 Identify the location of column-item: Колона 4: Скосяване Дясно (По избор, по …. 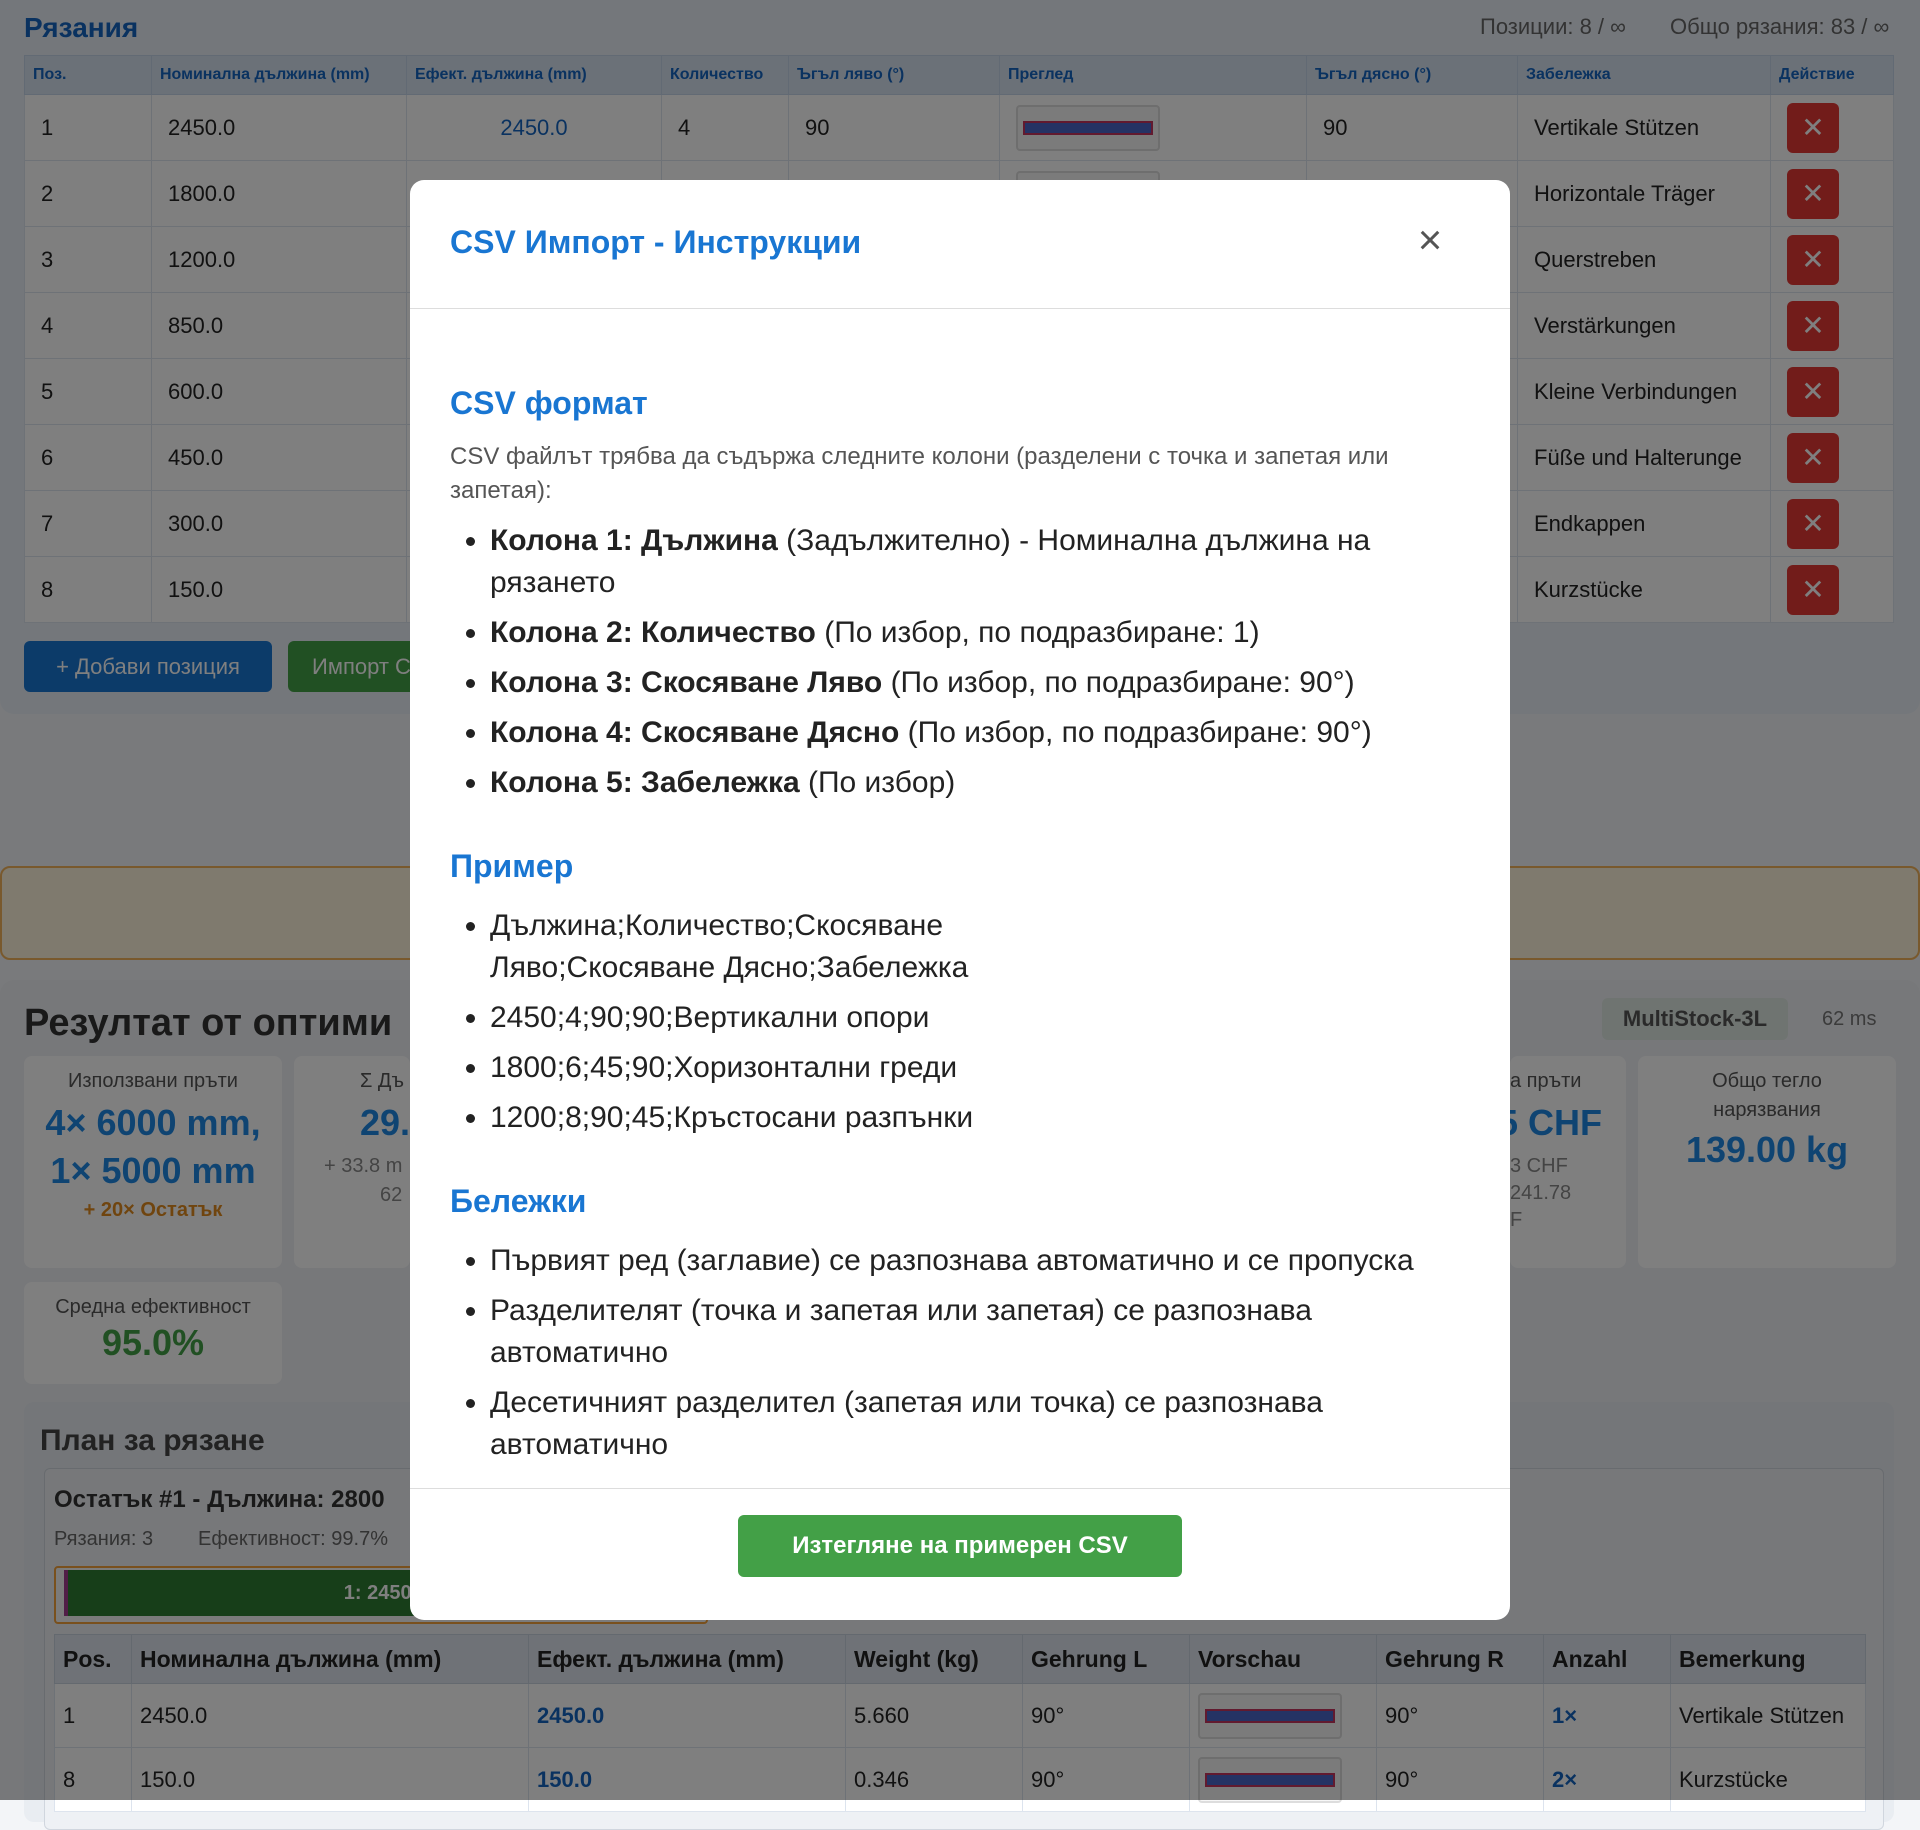
(980, 733).